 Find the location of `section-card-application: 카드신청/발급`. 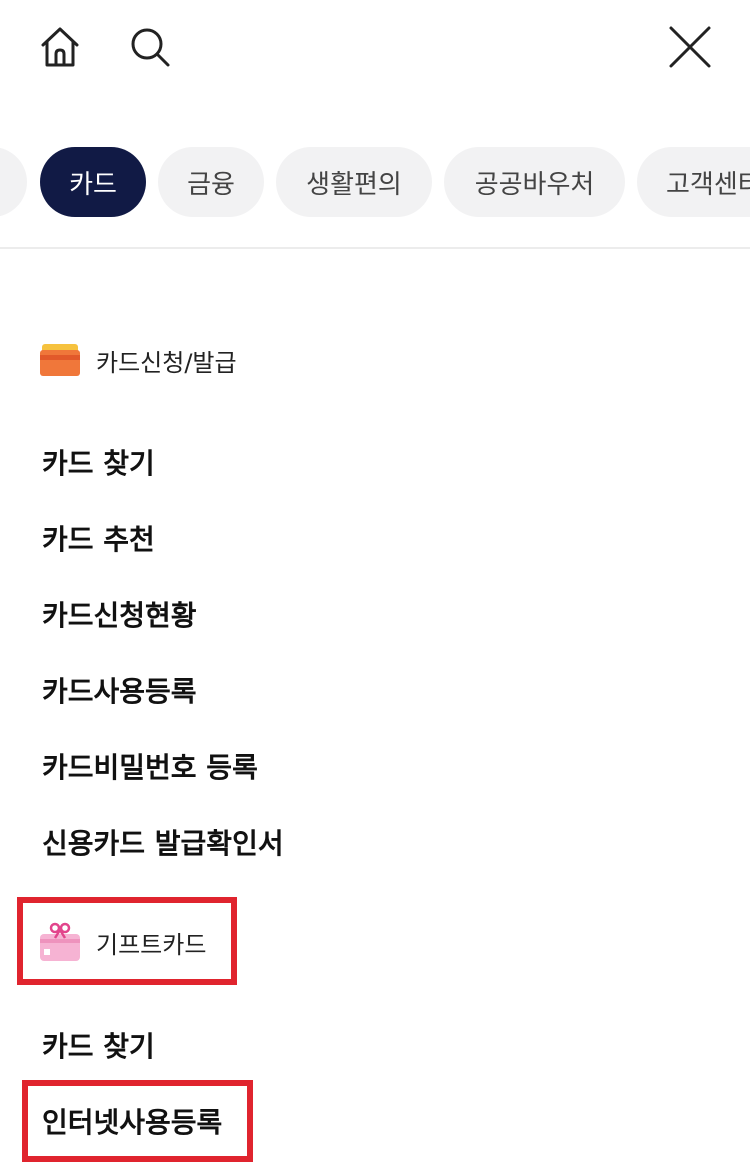

section-card-application: 카드신청/발급 is located at coordinates (138, 360).